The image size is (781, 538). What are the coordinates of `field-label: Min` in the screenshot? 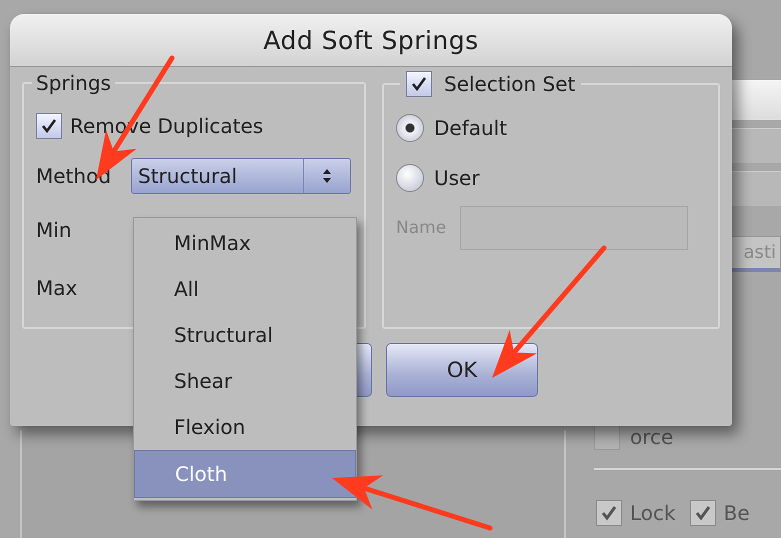 It's located at (54, 230).